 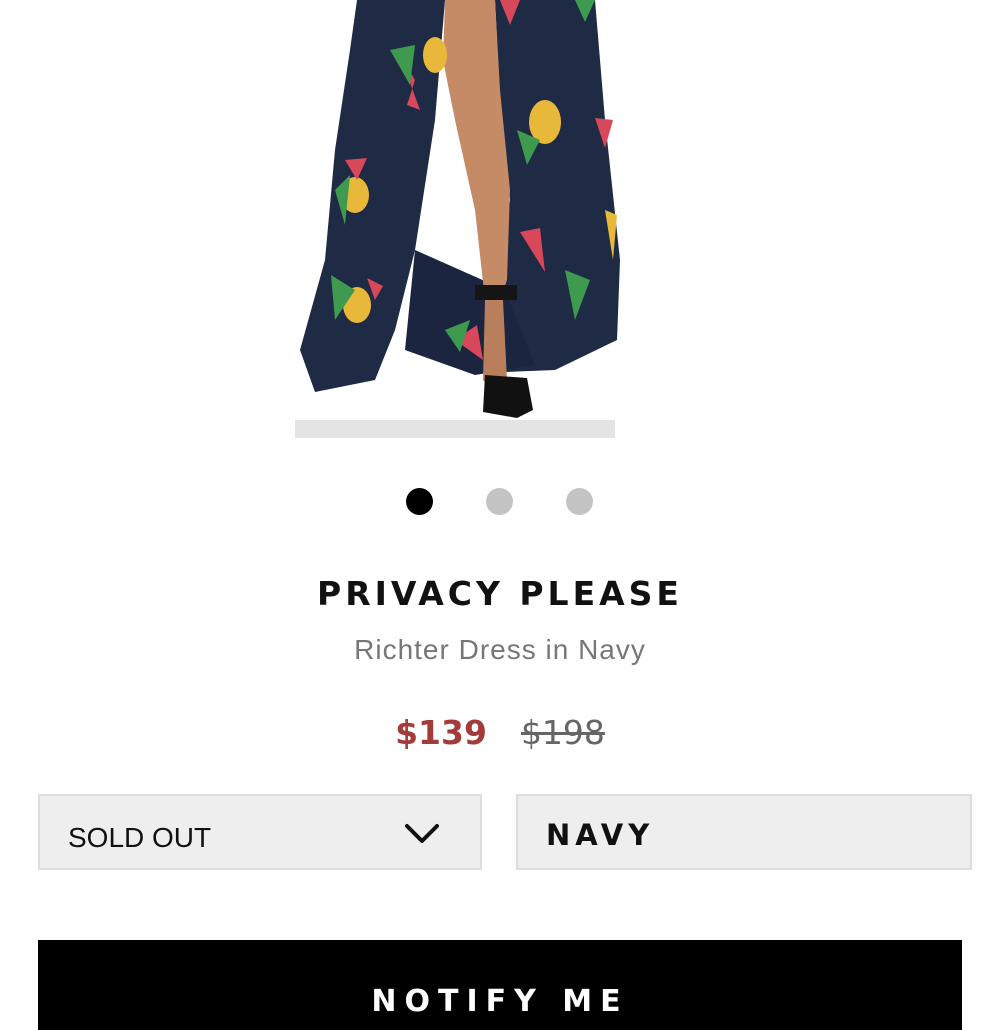 What do you see at coordinates (422, 836) in the screenshot?
I see `chevron-down-icon` at bounding box center [422, 836].